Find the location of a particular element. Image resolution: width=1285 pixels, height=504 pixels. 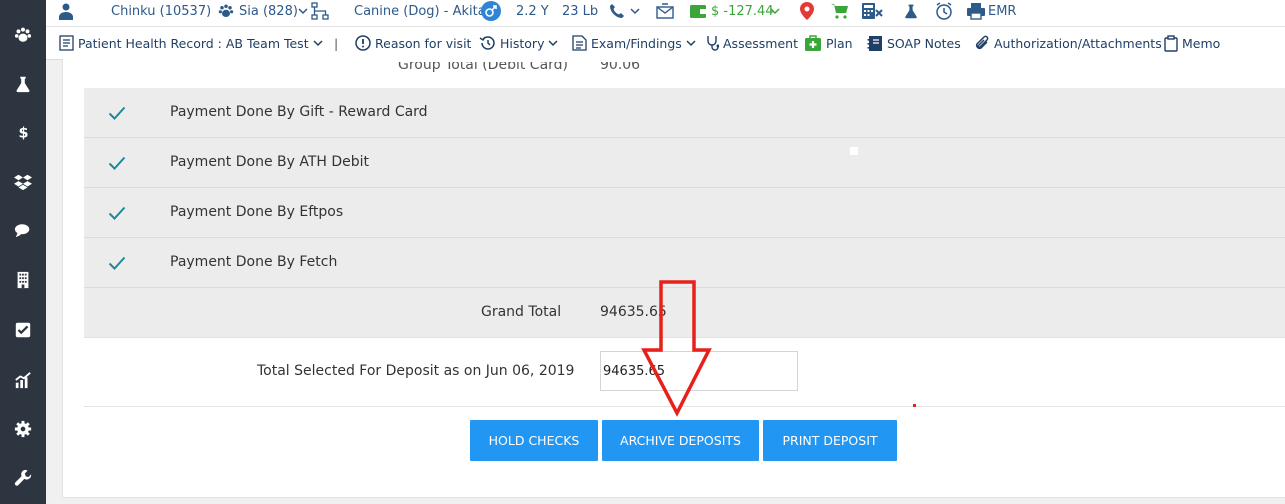

client-icon is located at coordinates (66, 11).